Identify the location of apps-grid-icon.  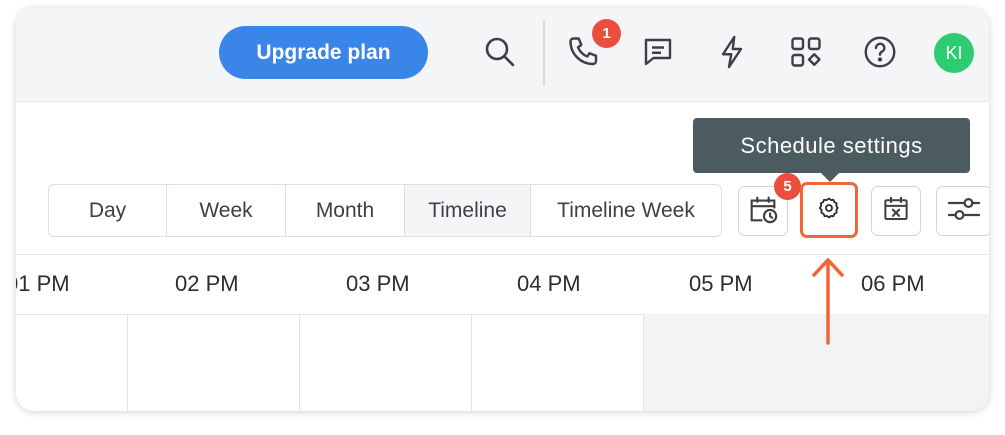
(806, 52).